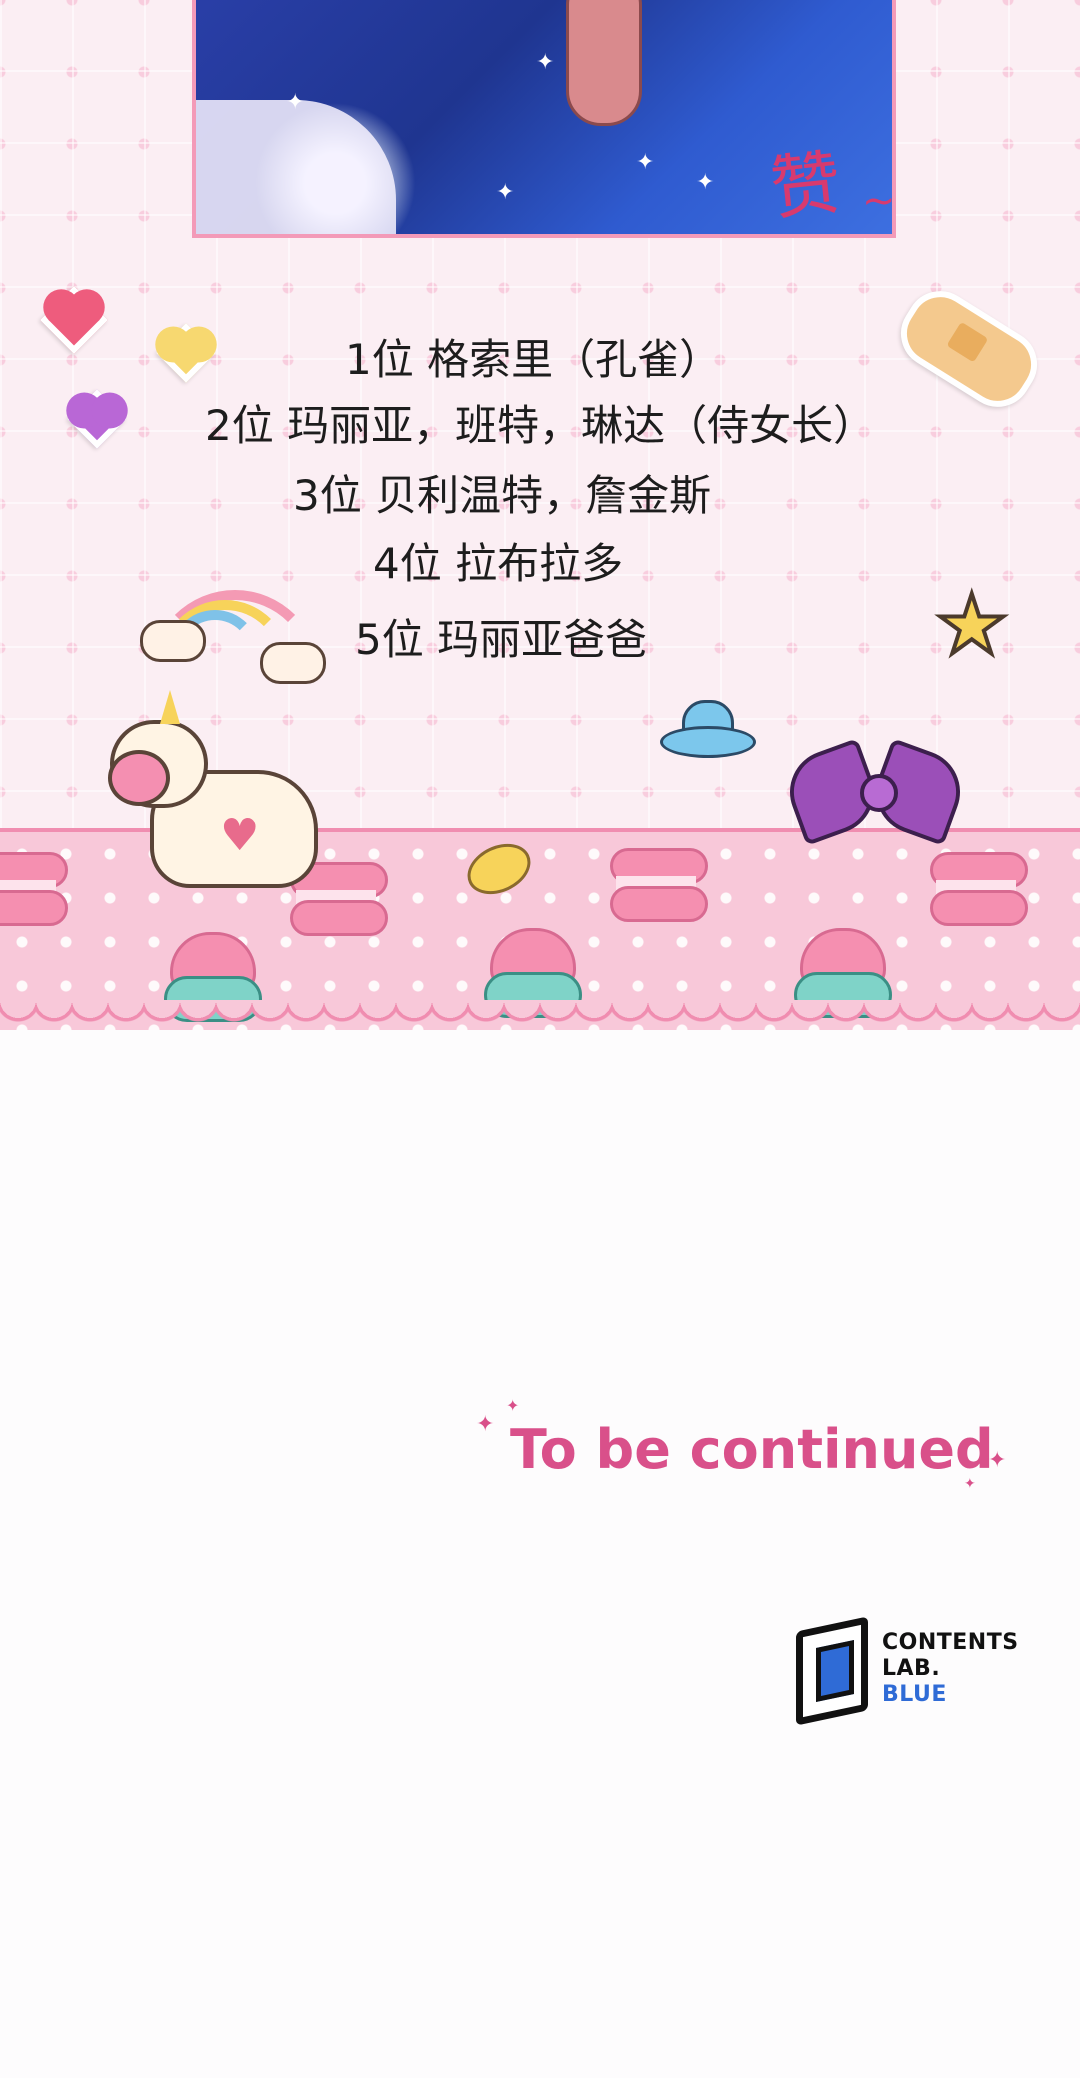 The width and height of the screenshot is (1080, 2078). What do you see at coordinates (752, 1449) in the screenshot?
I see `to-be-continued-text: To be continued` at bounding box center [752, 1449].